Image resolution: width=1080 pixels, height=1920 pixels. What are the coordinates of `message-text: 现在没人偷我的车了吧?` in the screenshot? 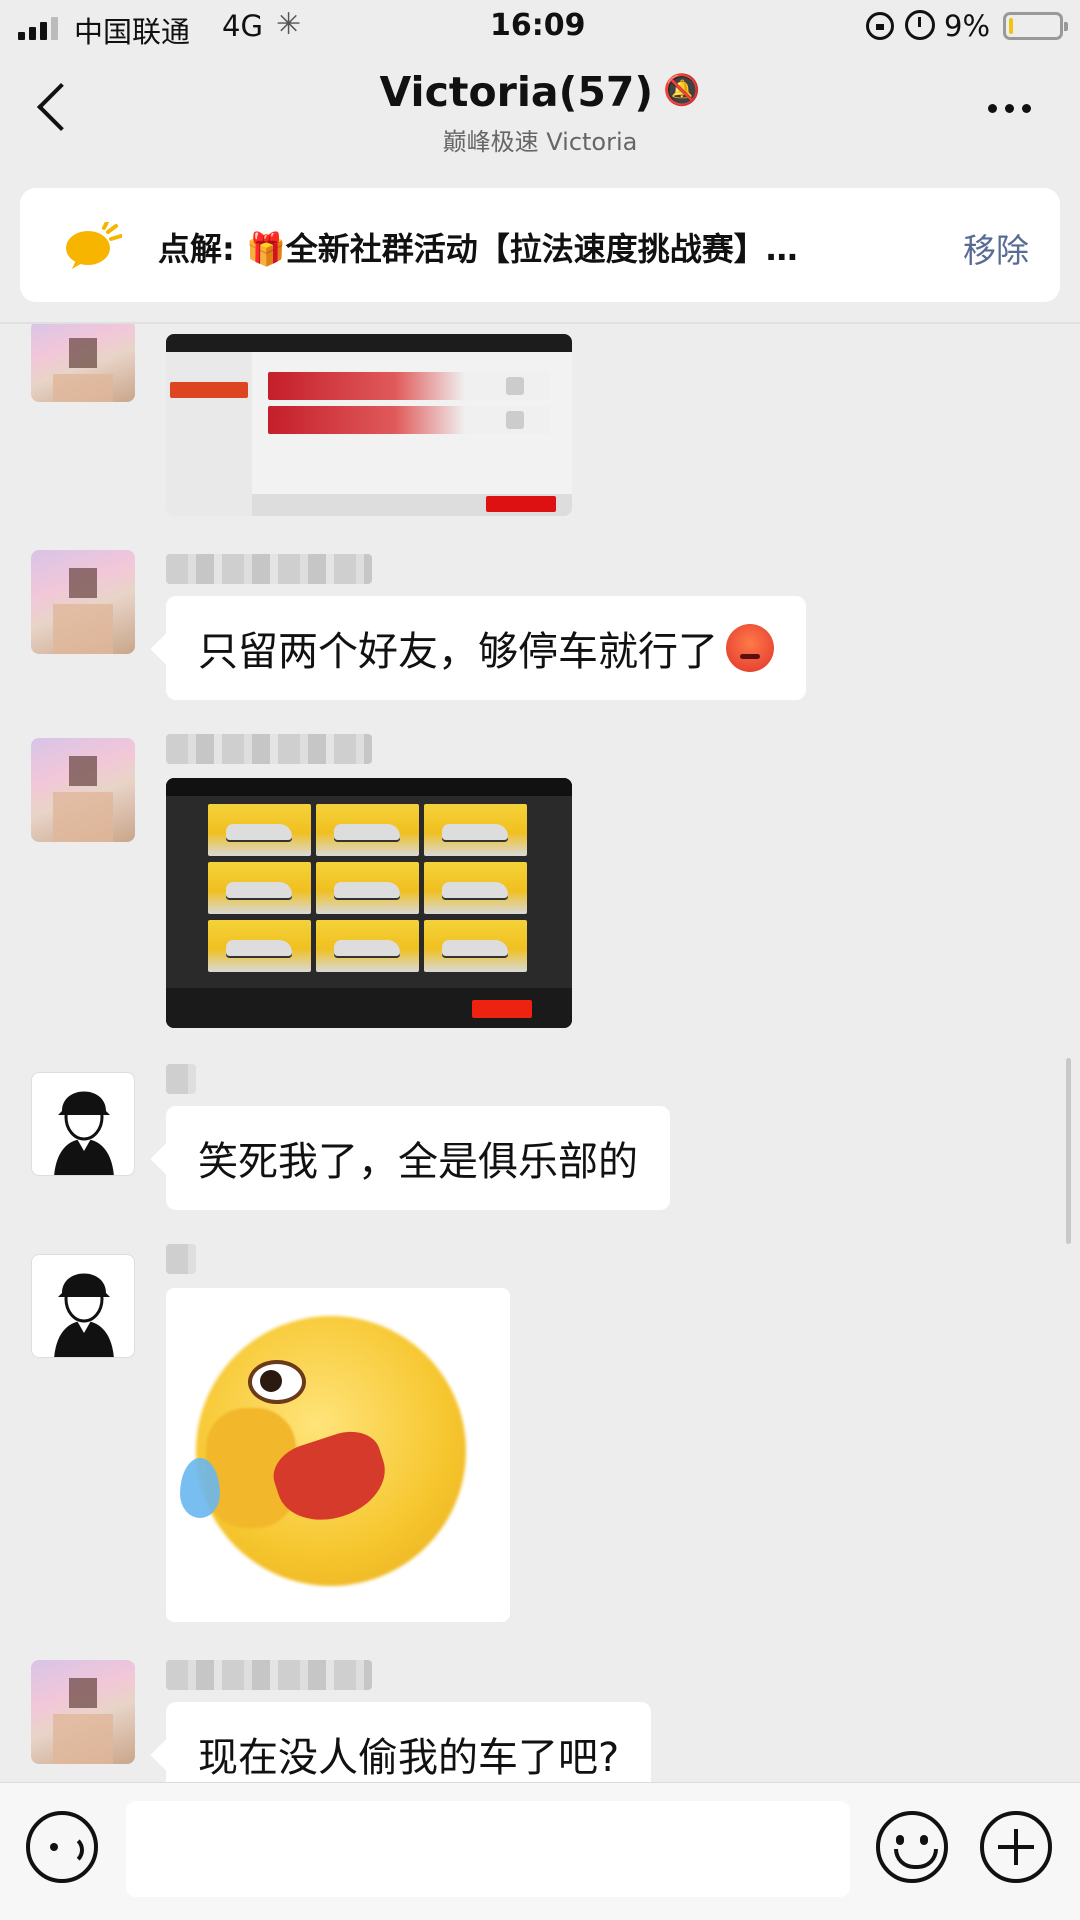 It's located at (409, 1758).